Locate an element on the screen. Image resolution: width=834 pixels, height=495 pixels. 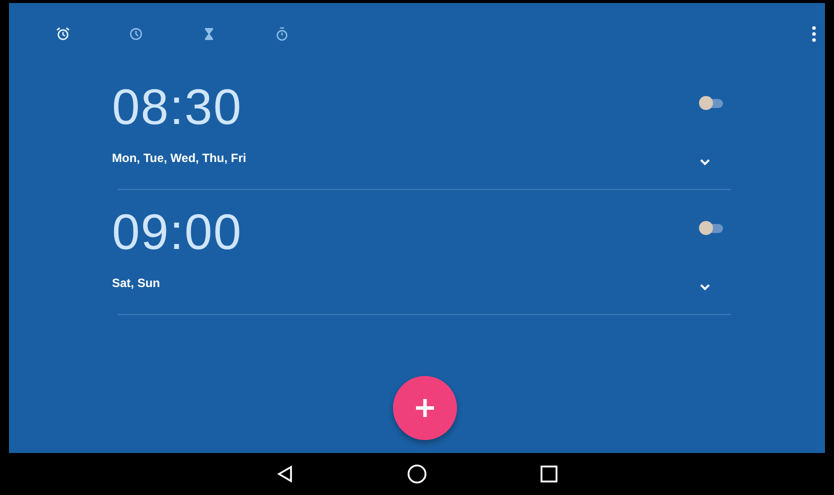
recents-icon is located at coordinates (549, 474).